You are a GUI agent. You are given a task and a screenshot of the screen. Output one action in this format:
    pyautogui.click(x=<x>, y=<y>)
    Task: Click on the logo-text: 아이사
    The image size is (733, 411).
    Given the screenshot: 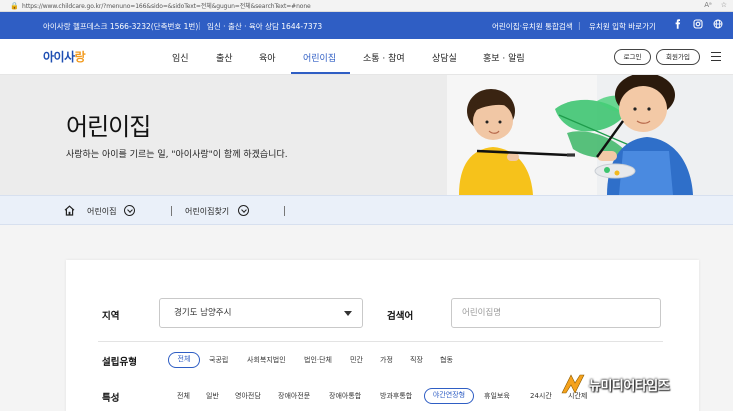 What is the action you would take?
    pyautogui.click(x=59, y=57)
    